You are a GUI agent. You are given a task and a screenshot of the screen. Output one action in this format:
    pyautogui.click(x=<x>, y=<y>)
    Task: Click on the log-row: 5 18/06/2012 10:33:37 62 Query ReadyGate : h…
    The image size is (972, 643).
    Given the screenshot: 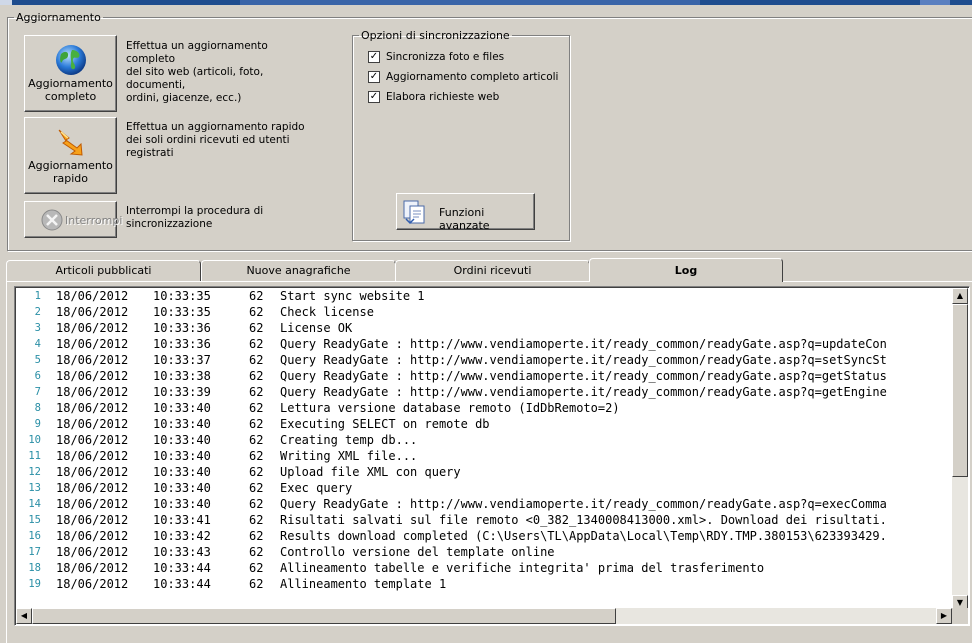 What is the action you would take?
    pyautogui.click(x=485, y=360)
    